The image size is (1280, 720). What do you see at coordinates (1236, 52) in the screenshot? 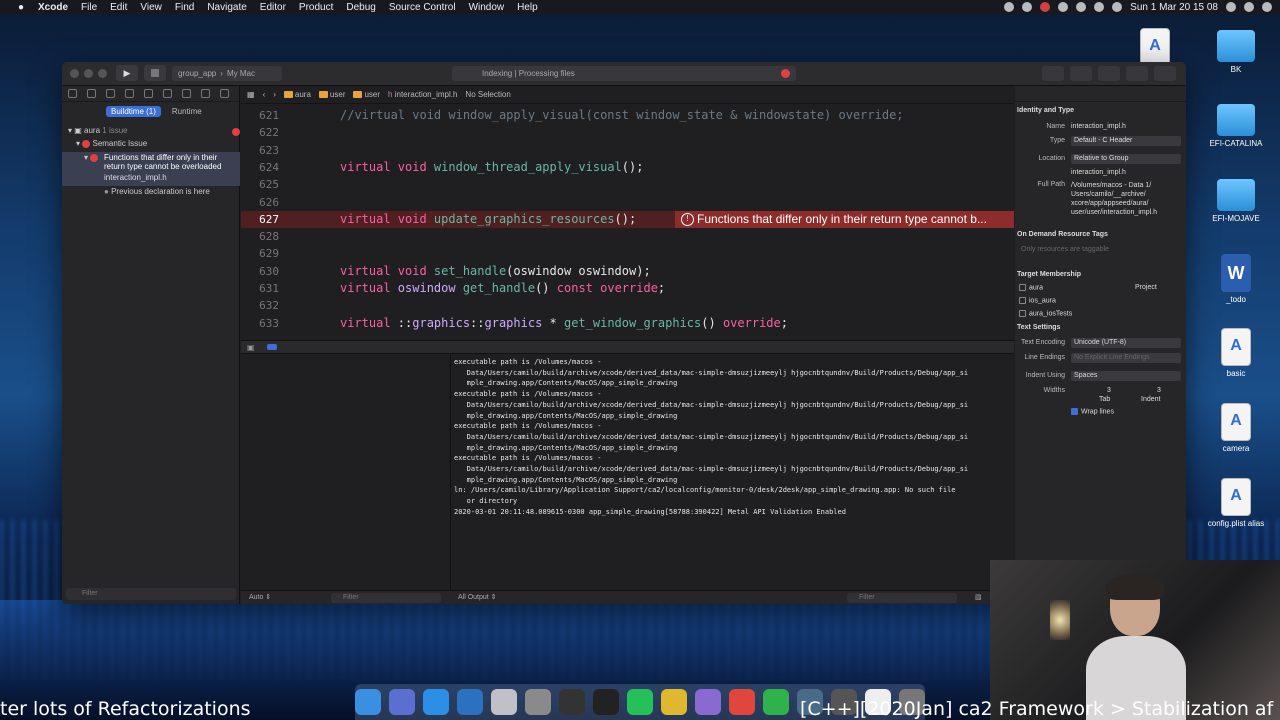
I see `desktop-icon-bk: BK` at bounding box center [1236, 52].